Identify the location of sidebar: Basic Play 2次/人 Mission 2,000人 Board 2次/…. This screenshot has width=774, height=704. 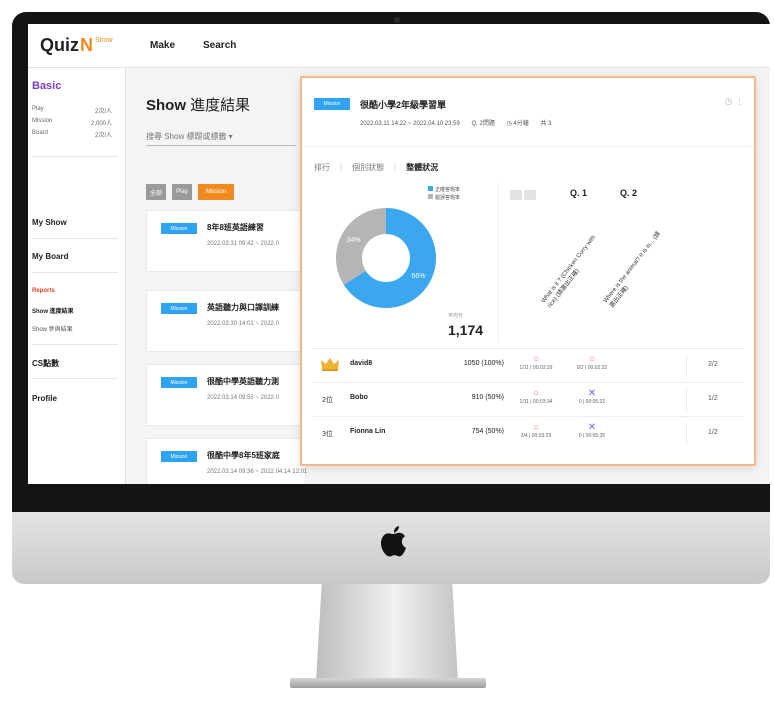
(77, 276).